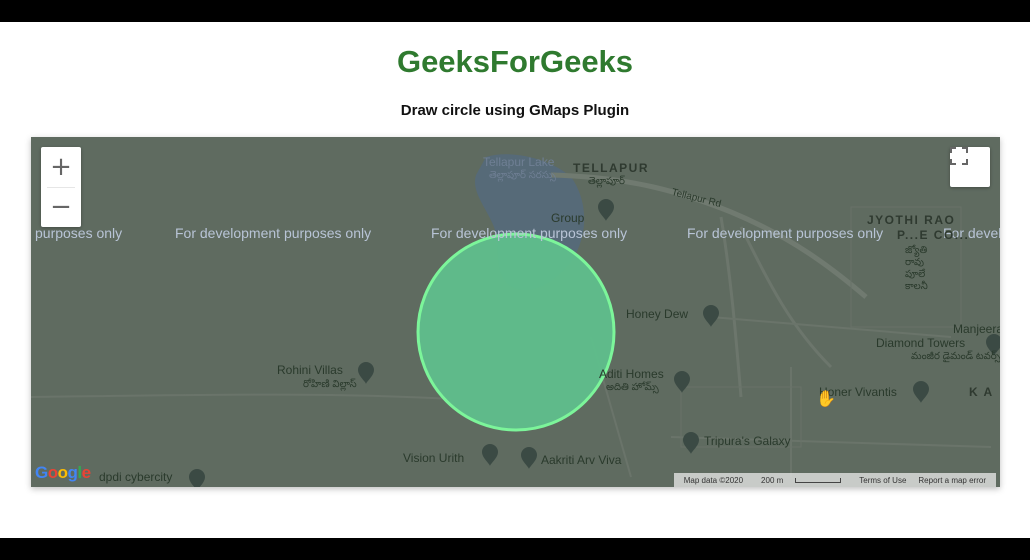 The height and width of the screenshot is (560, 1030). Describe the element at coordinates (61, 207) in the screenshot. I see `zoom-out-button: −` at that location.